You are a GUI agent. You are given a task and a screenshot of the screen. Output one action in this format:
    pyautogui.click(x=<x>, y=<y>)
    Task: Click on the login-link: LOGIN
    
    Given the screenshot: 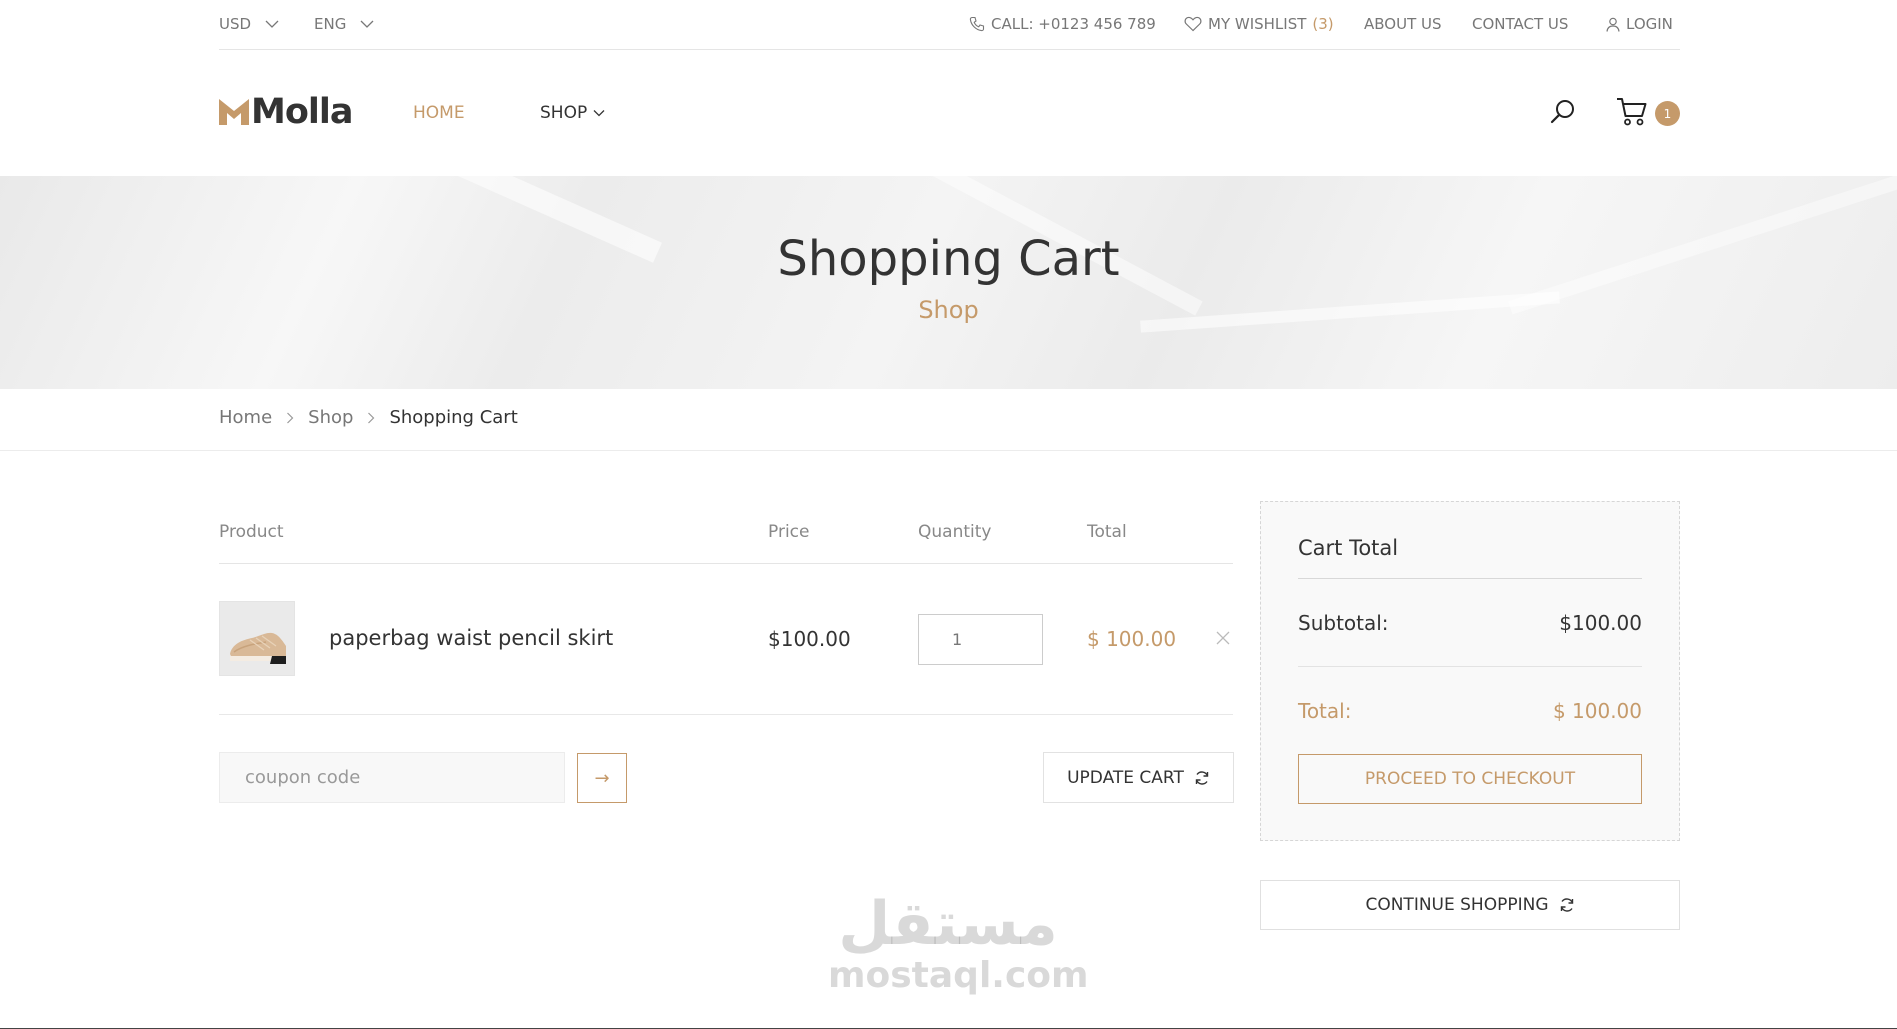 What is the action you would take?
    pyautogui.click(x=1639, y=24)
    